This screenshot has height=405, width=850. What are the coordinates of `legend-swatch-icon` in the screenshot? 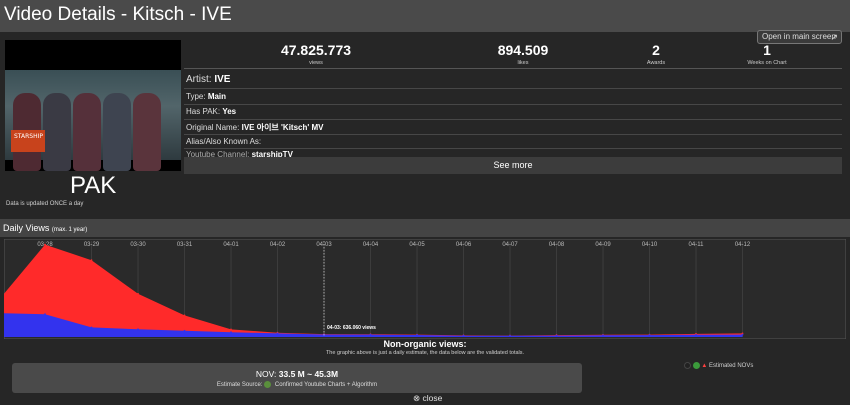 It's located at (696, 365).